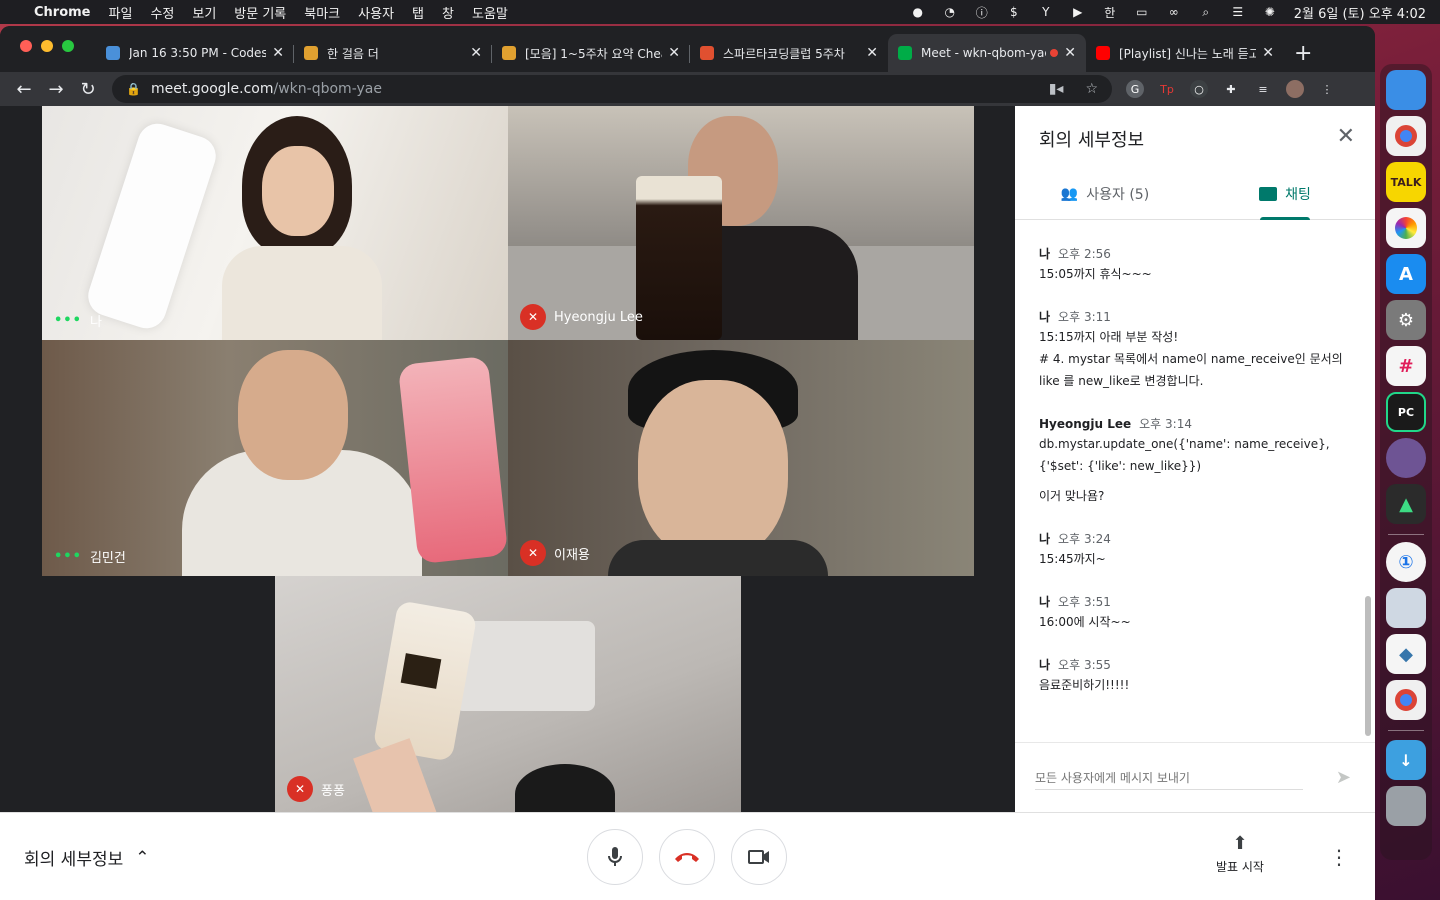 The image size is (1440, 900). I want to click on menu-window: 창, so click(448, 12).